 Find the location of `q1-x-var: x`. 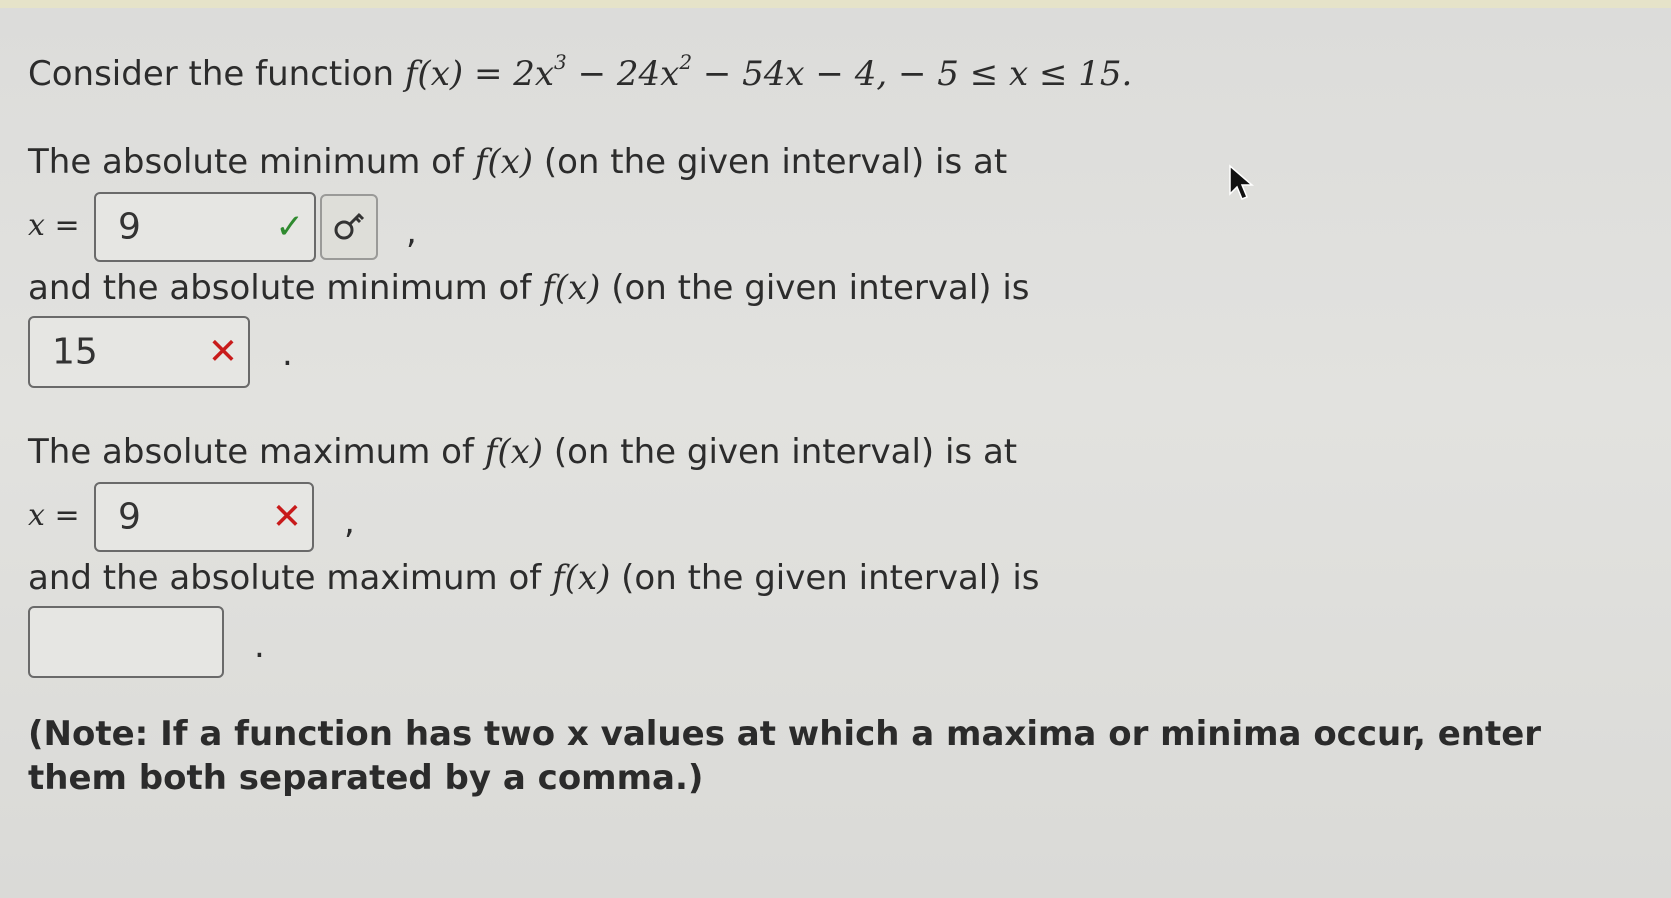

q1-x-var: x is located at coordinates (36, 225).